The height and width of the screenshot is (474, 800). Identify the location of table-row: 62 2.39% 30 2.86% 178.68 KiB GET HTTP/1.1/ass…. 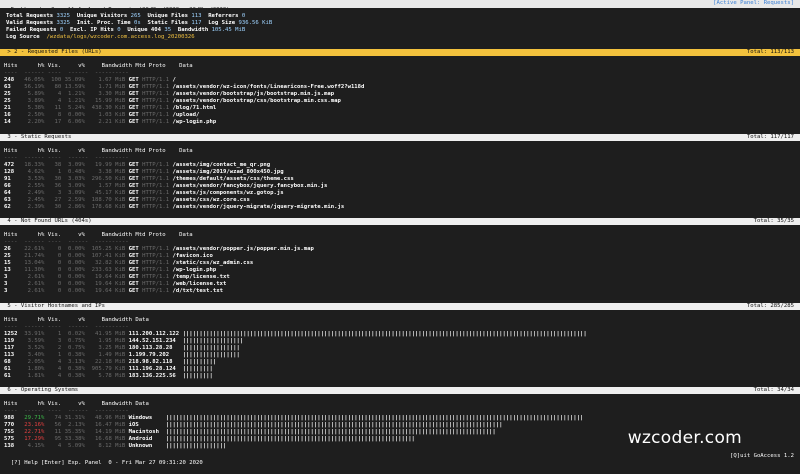
(189, 207).